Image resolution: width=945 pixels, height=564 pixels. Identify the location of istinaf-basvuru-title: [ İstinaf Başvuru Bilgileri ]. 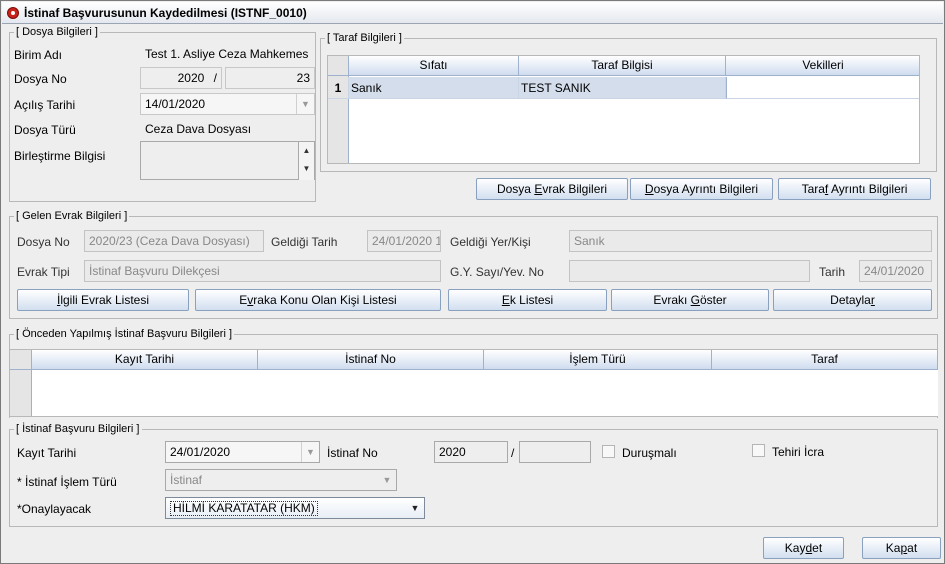
(78, 429).